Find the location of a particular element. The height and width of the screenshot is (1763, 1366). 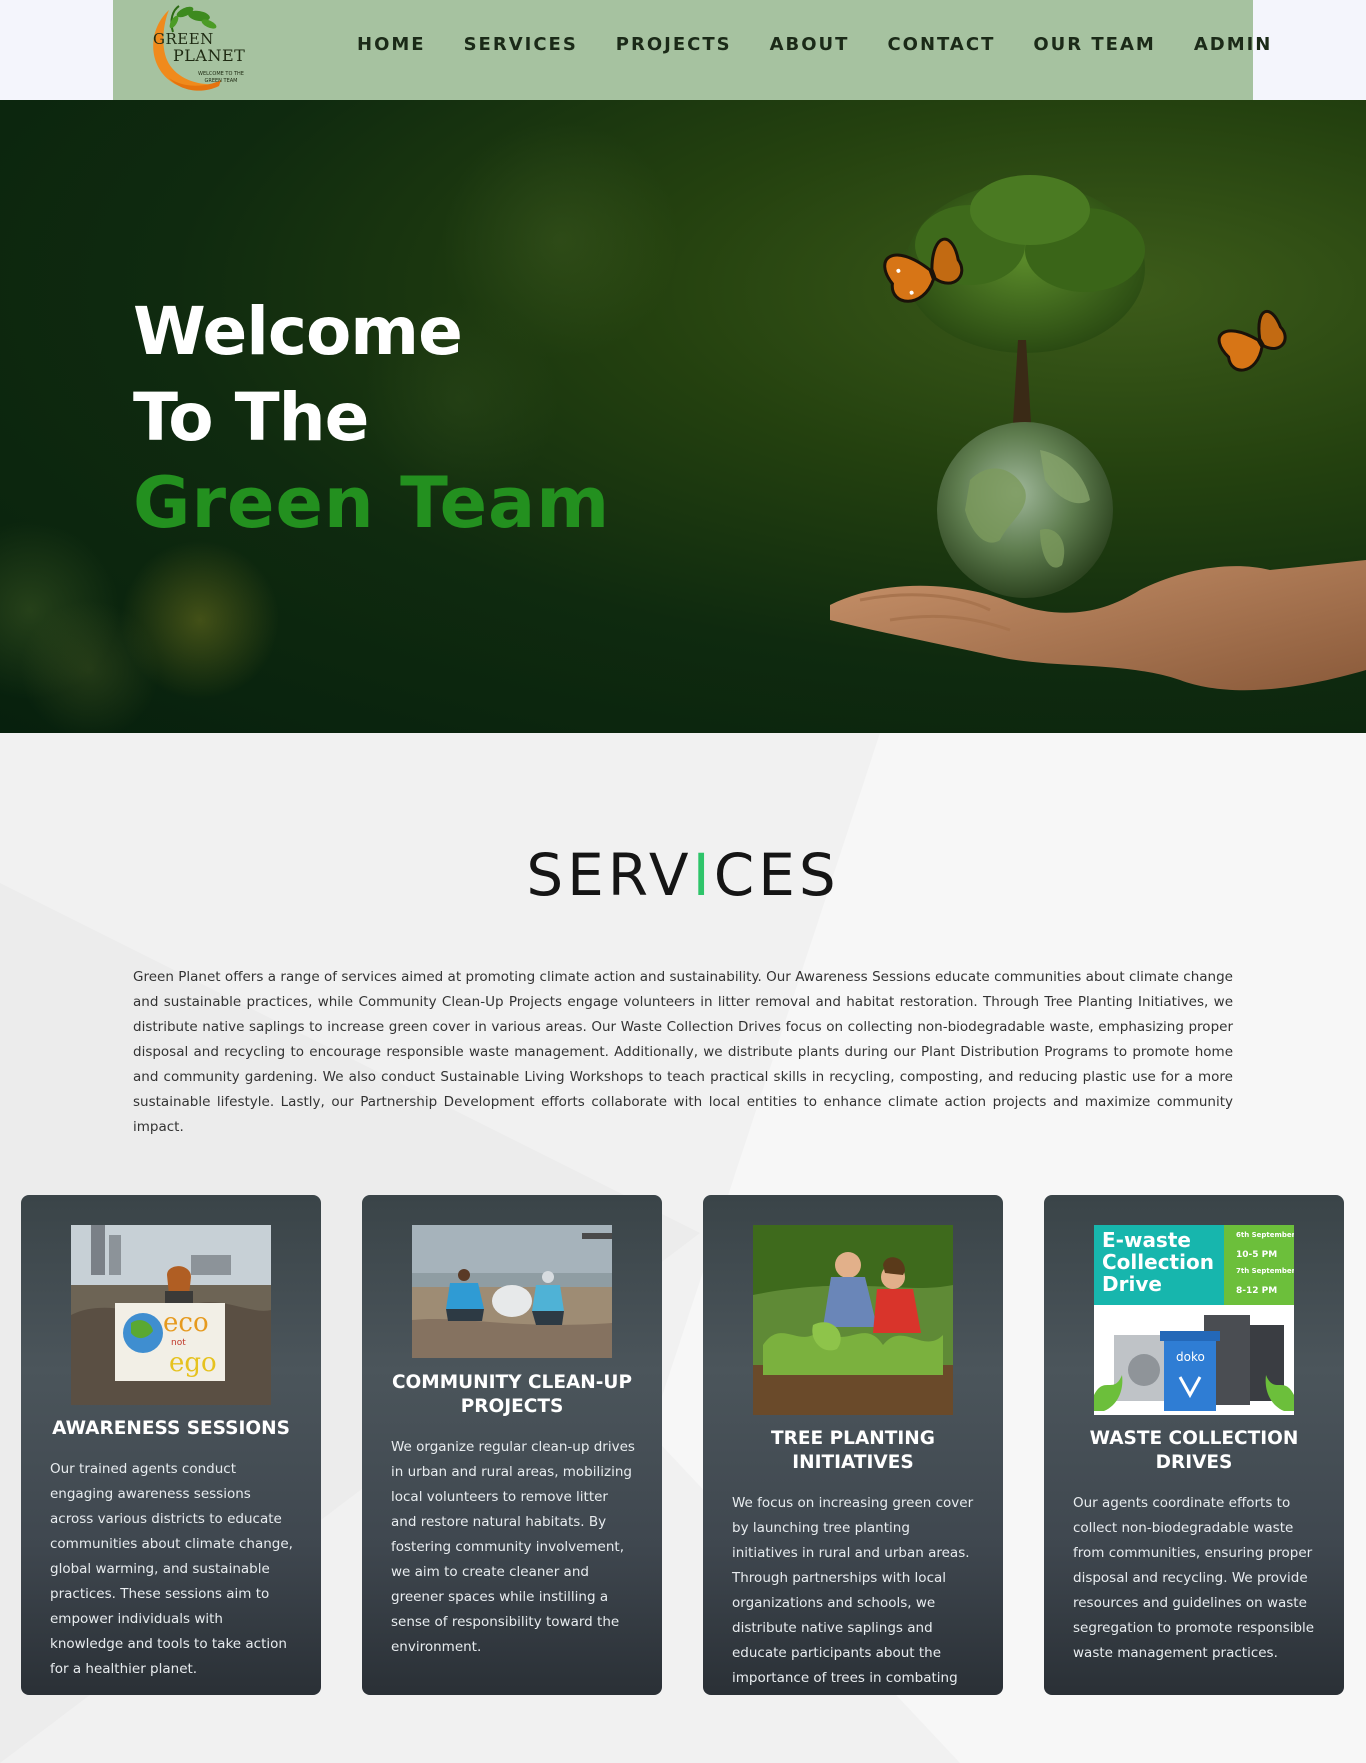

poster-date-1: 6th September is located at coordinates (1265, 1235).